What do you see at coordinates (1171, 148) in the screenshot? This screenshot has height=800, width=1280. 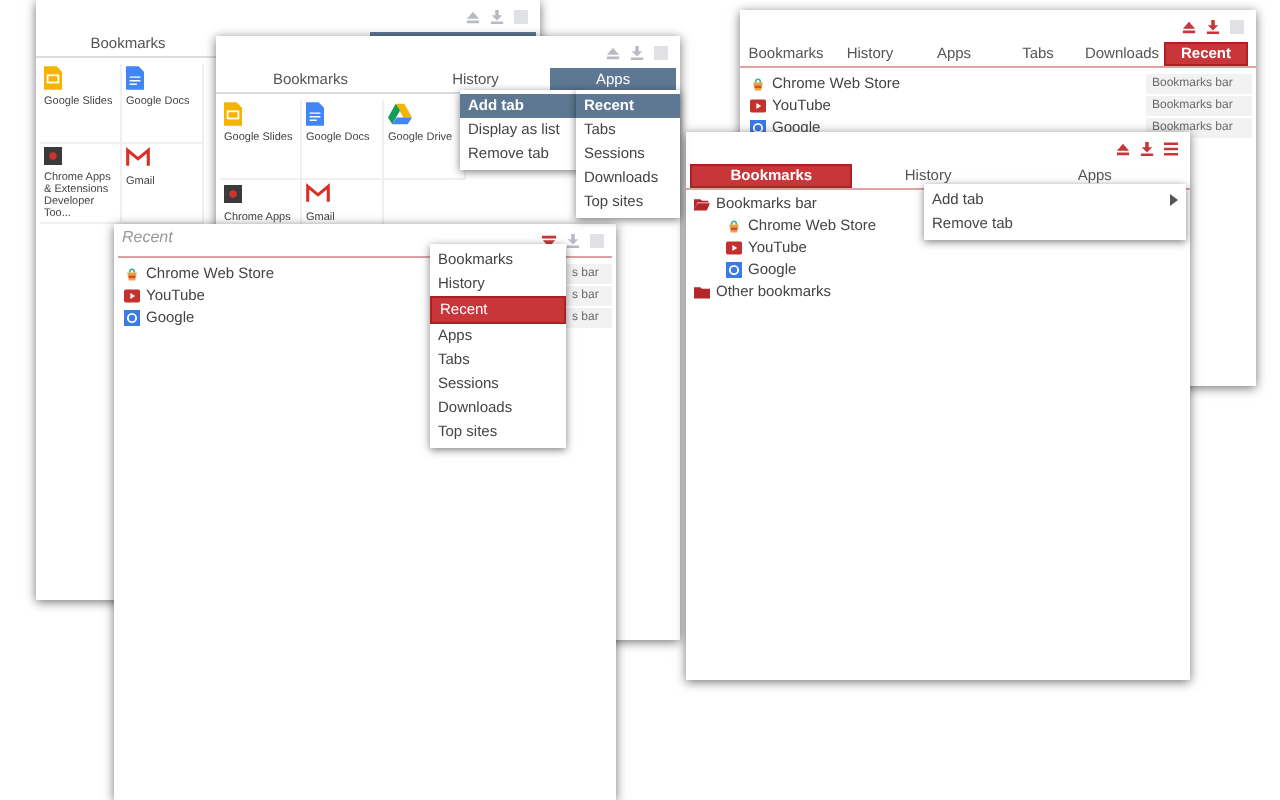 I see `menu-icon` at bounding box center [1171, 148].